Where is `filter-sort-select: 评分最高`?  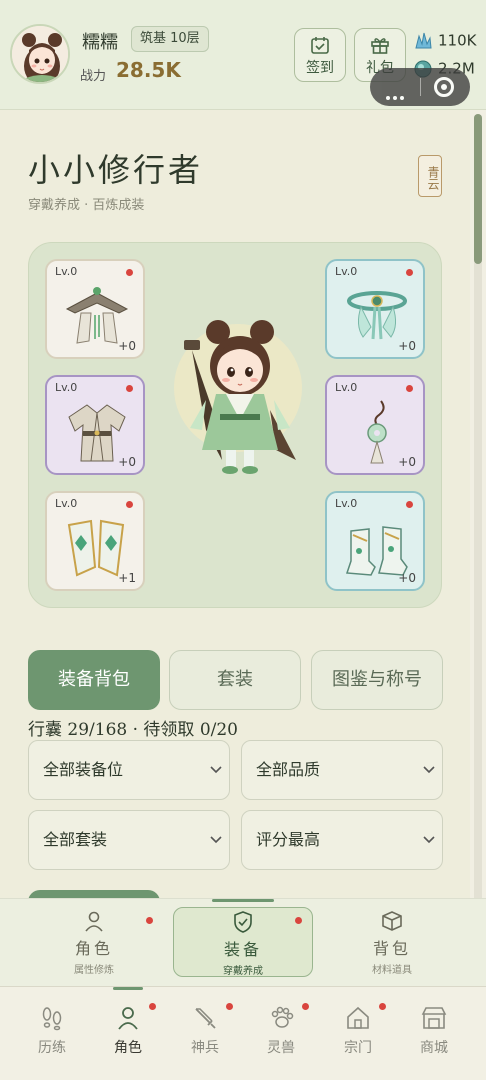
filter-sort-select: 评分最高 is located at coordinates (342, 840).